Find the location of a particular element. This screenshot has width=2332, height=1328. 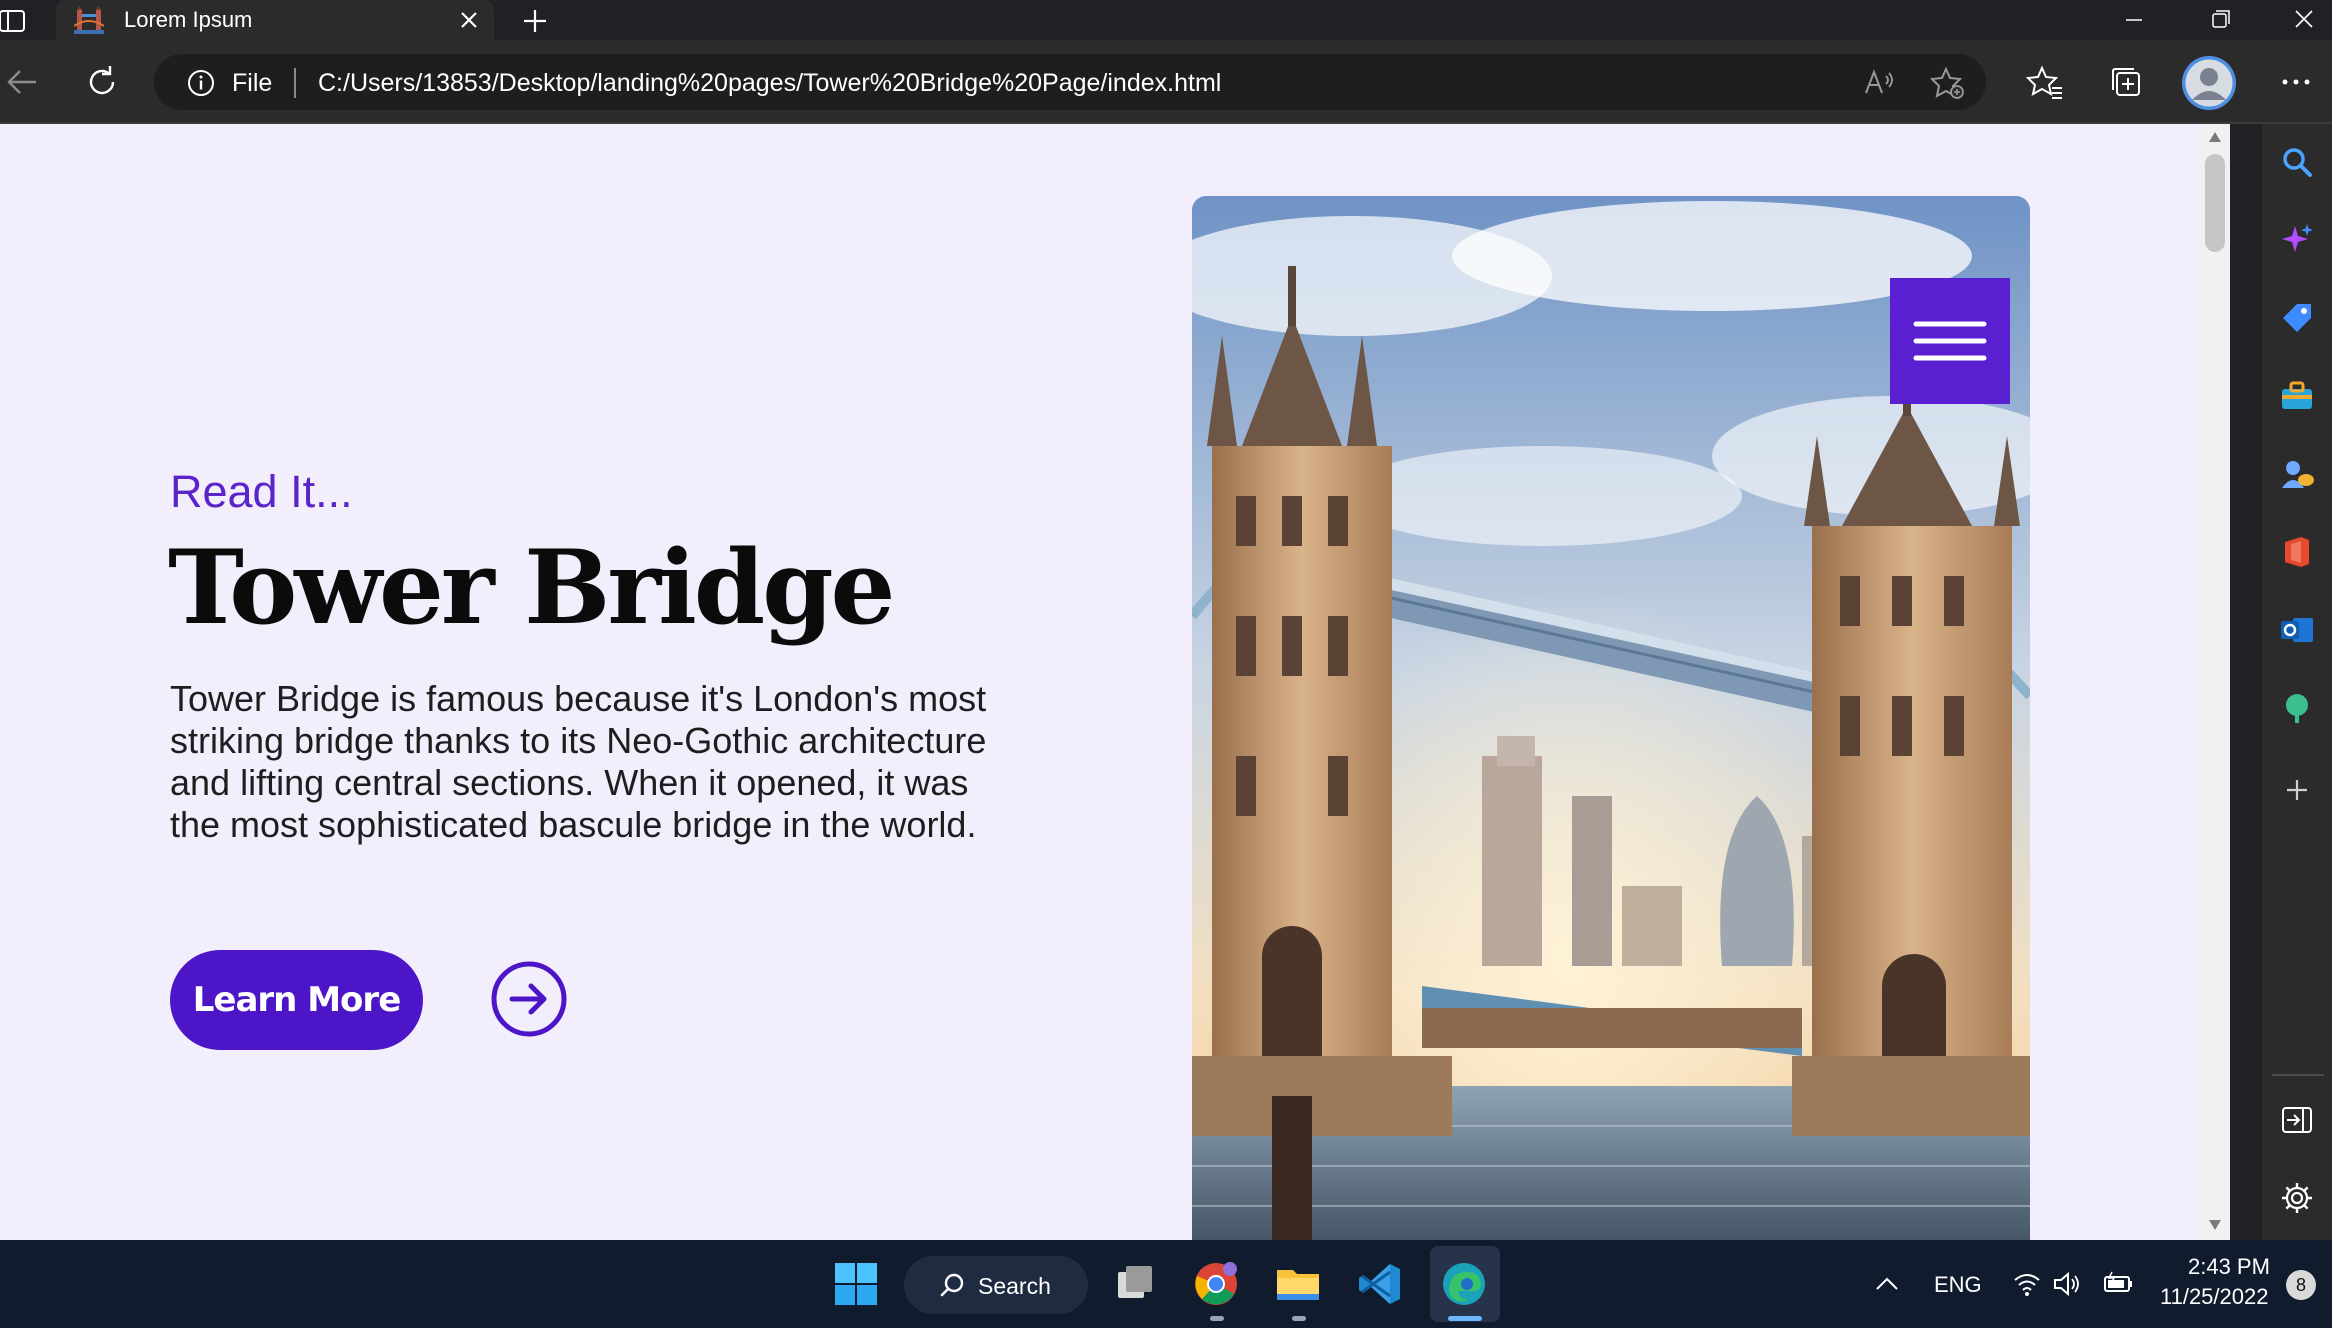

learn-more-button: Learn More is located at coordinates (296, 1000).